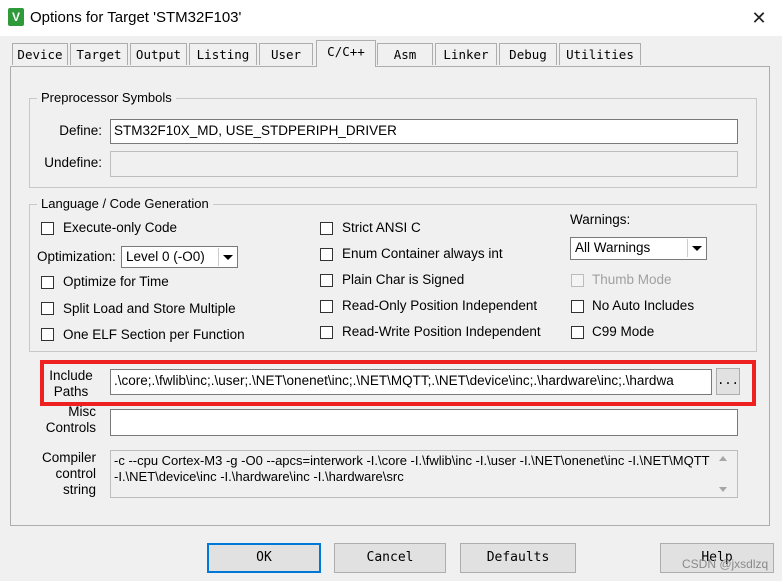  What do you see at coordinates (381, 227) in the screenshot?
I see `strict-ansi-c-label: Strict ANSI C` at bounding box center [381, 227].